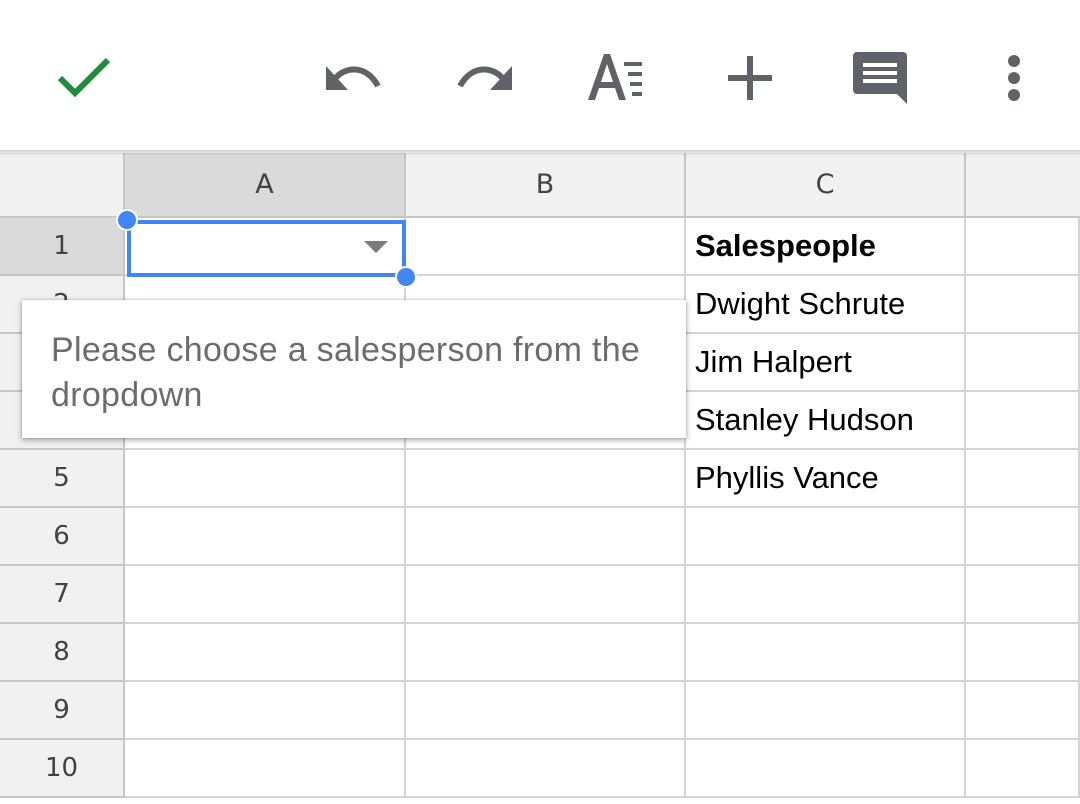 The height and width of the screenshot is (804, 1080). What do you see at coordinates (546, 595) in the screenshot?
I see `cell-b7` at bounding box center [546, 595].